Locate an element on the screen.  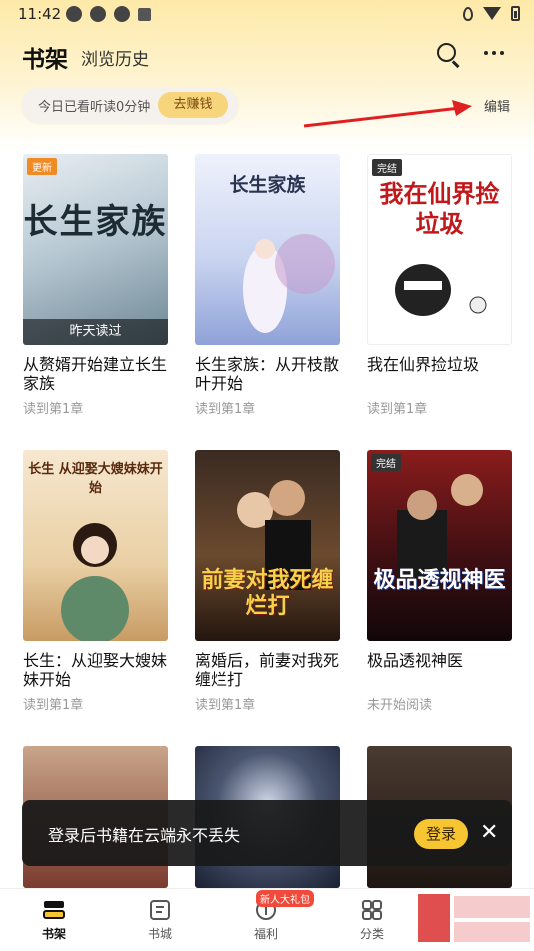
cover-text: 极品透视神医 is located at coordinates (439, 580).